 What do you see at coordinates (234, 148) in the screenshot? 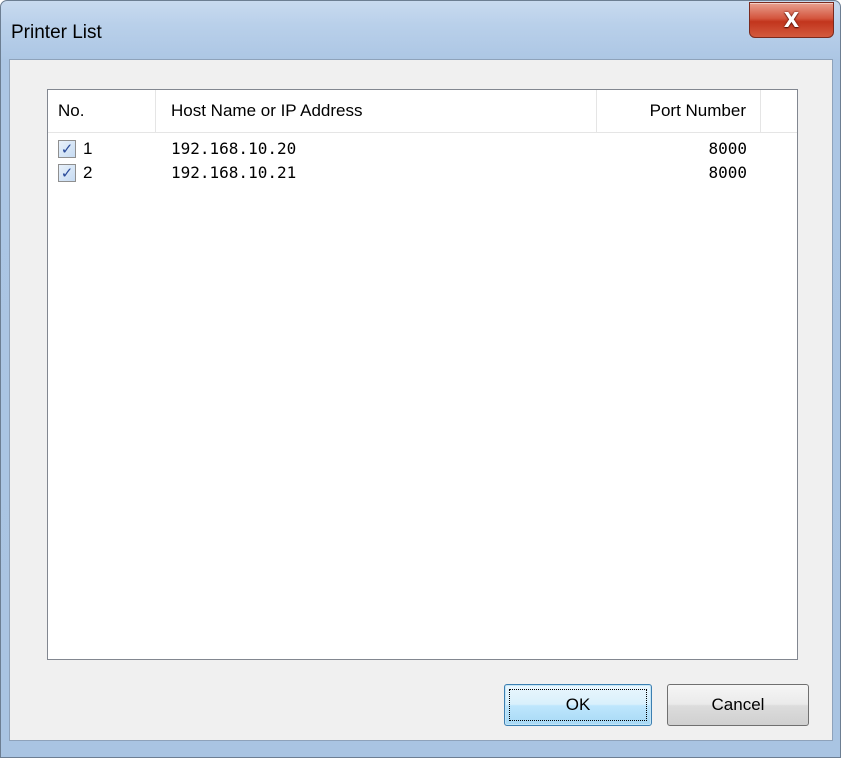
I see `cell-host: 192.168.10.20` at bounding box center [234, 148].